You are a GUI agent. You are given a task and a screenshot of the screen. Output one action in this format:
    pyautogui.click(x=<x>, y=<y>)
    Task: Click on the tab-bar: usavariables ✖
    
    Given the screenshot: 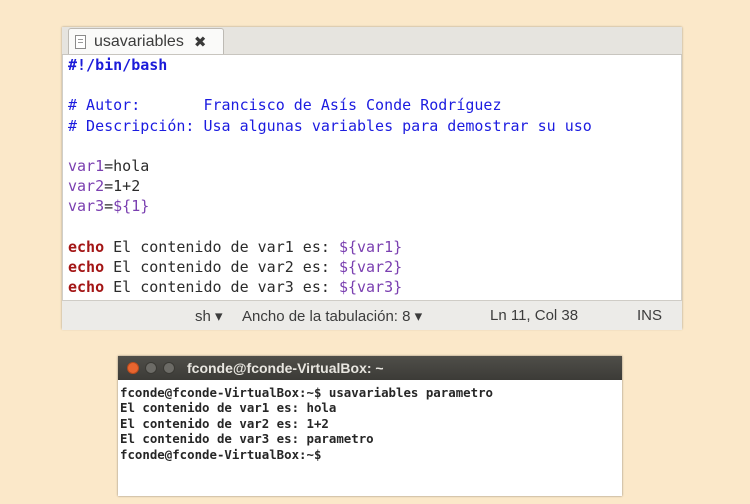 What is the action you would take?
    pyautogui.click(x=372, y=41)
    